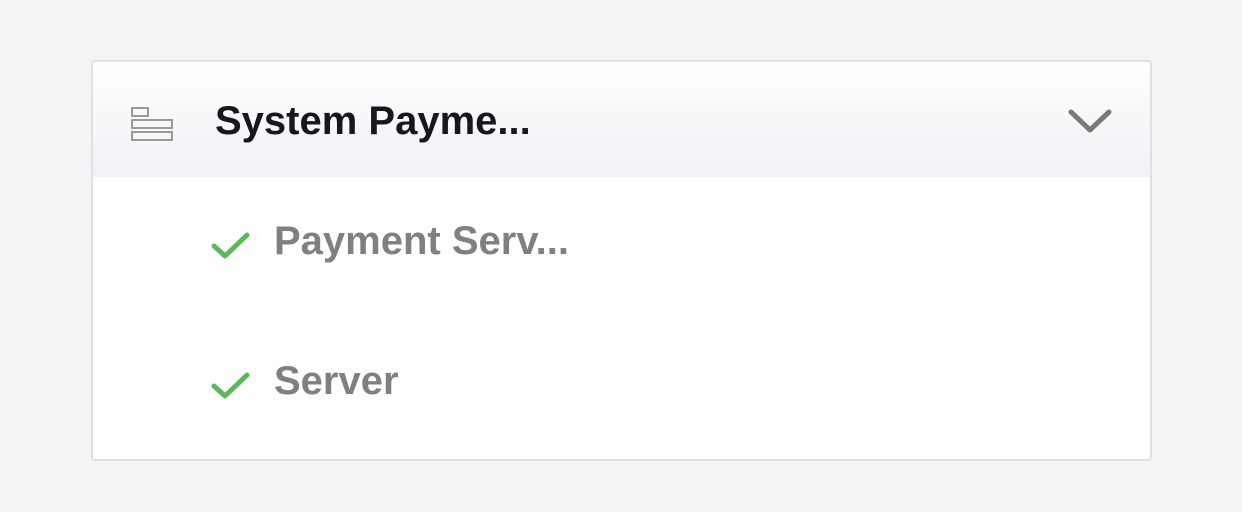 The width and height of the screenshot is (1242, 512). Describe the element at coordinates (336, 381) in the screenshot. I see `list-item-label: Server` at that location.